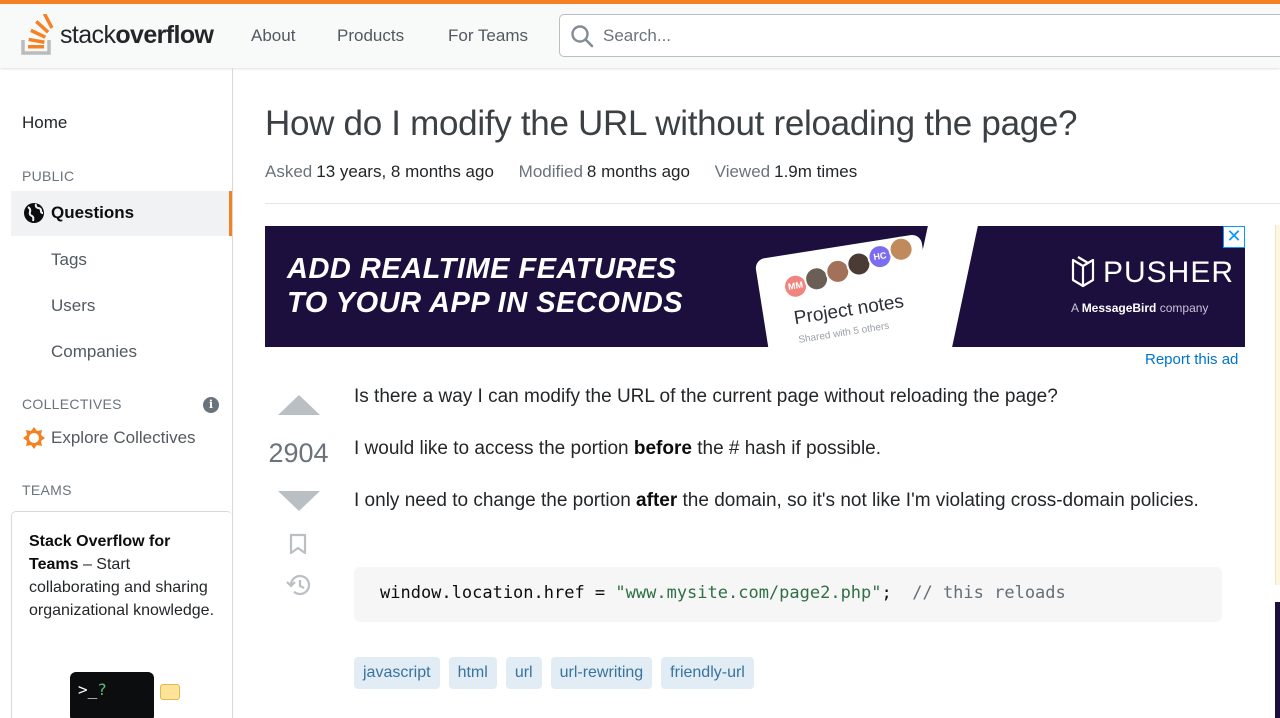 The image size is (1280, 718). Describe the element at coordinates (48, 176) in the screenshot. I see `sidebar-section-public: PUBLIC` at that location.